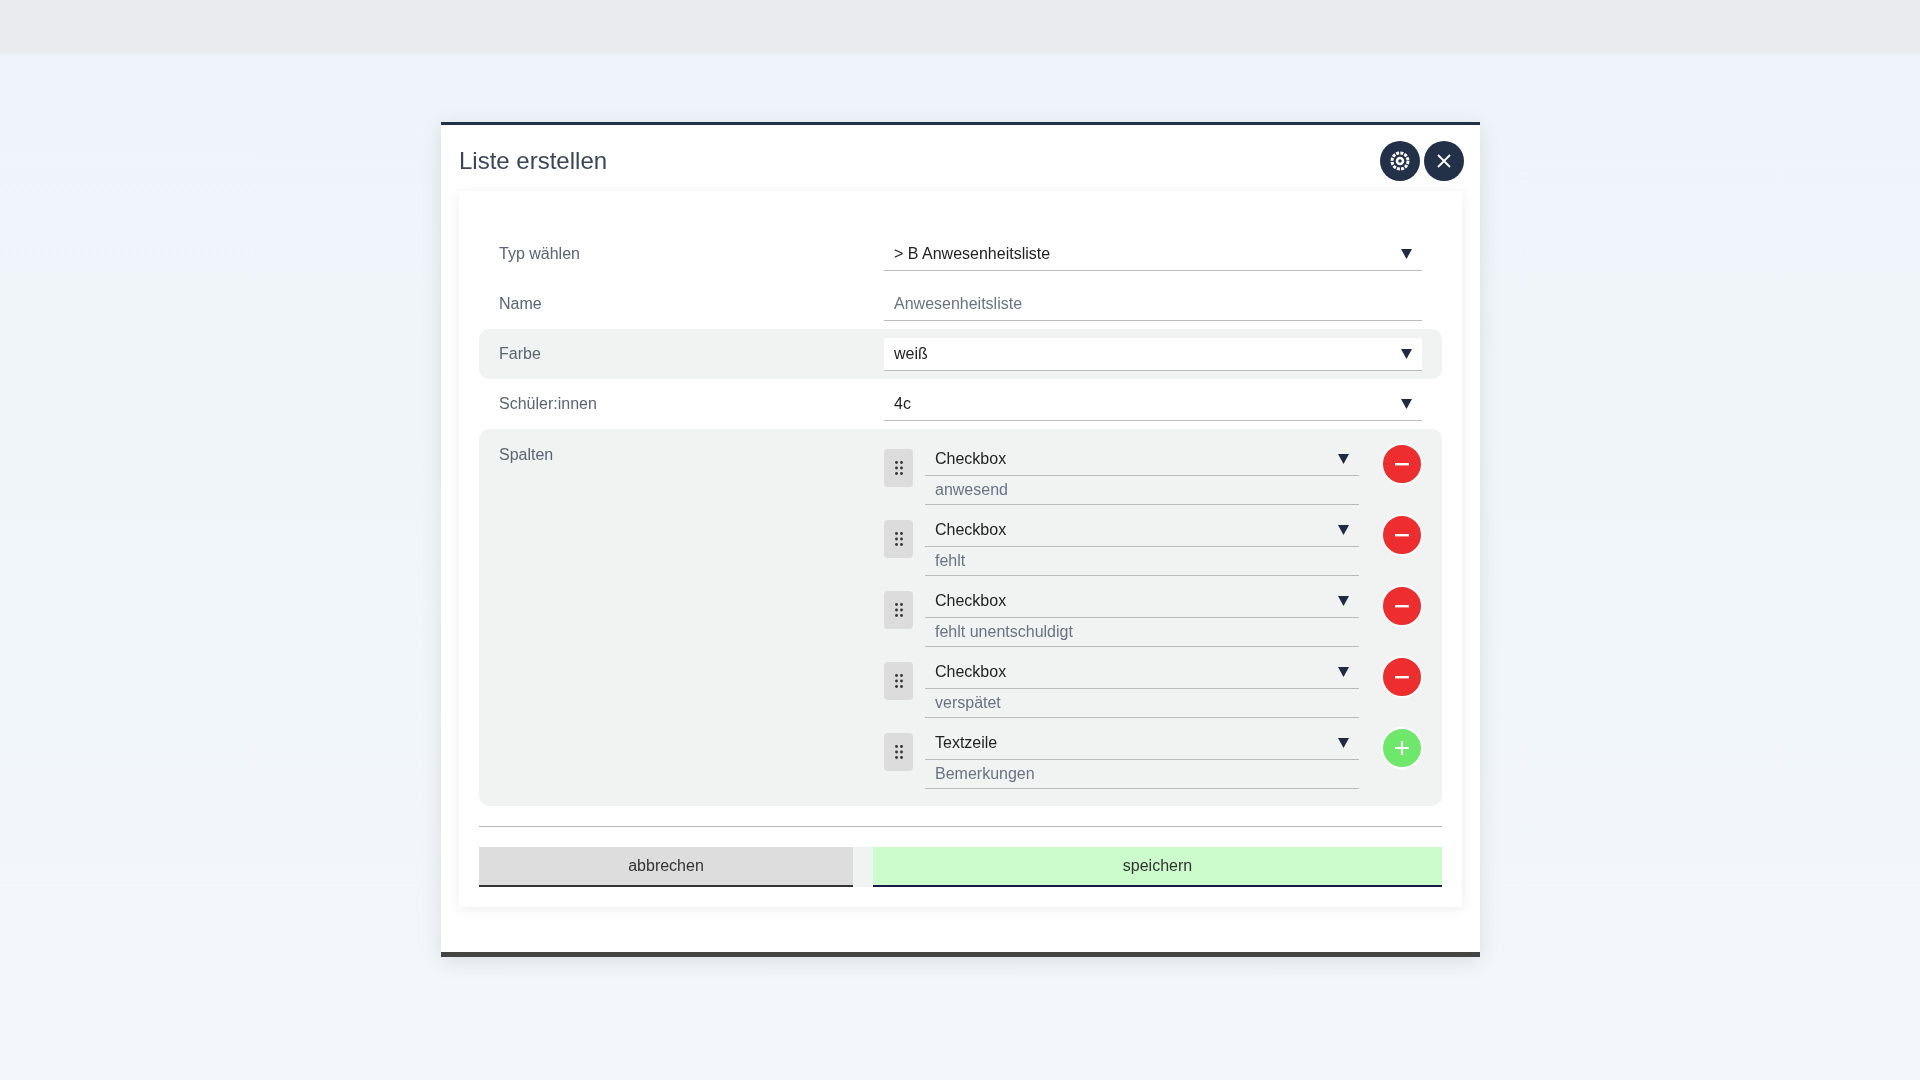  Describe the element at coordinates (1142, 561) in the screenshot. I see `input-field: fehlt` at that location.